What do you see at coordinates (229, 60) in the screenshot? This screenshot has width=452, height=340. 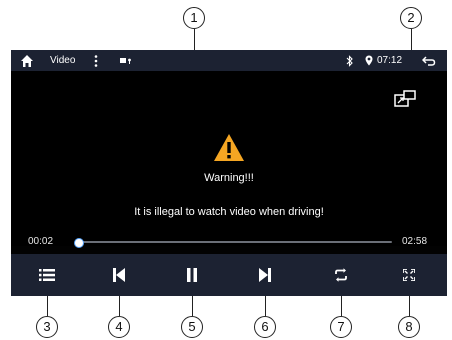 I see `status-bar: Video 07:12` at bounding box center [229, 60].